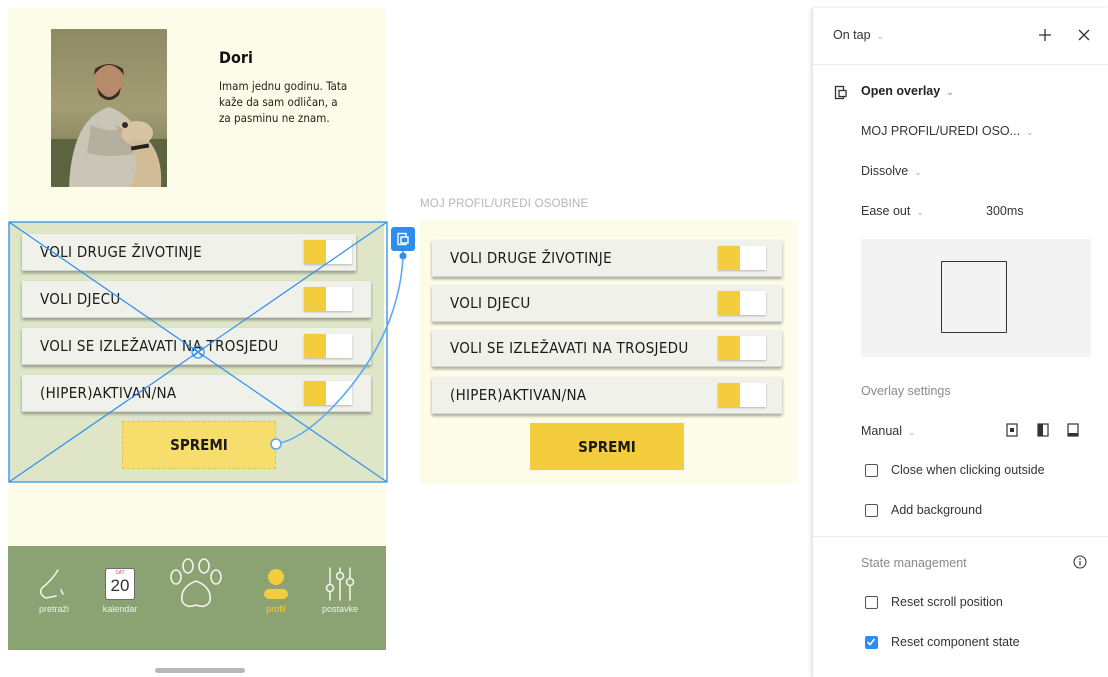  Describe the element at coordinates (840, 92) in the screenshot. I see `open-overlay-icon` at that location.